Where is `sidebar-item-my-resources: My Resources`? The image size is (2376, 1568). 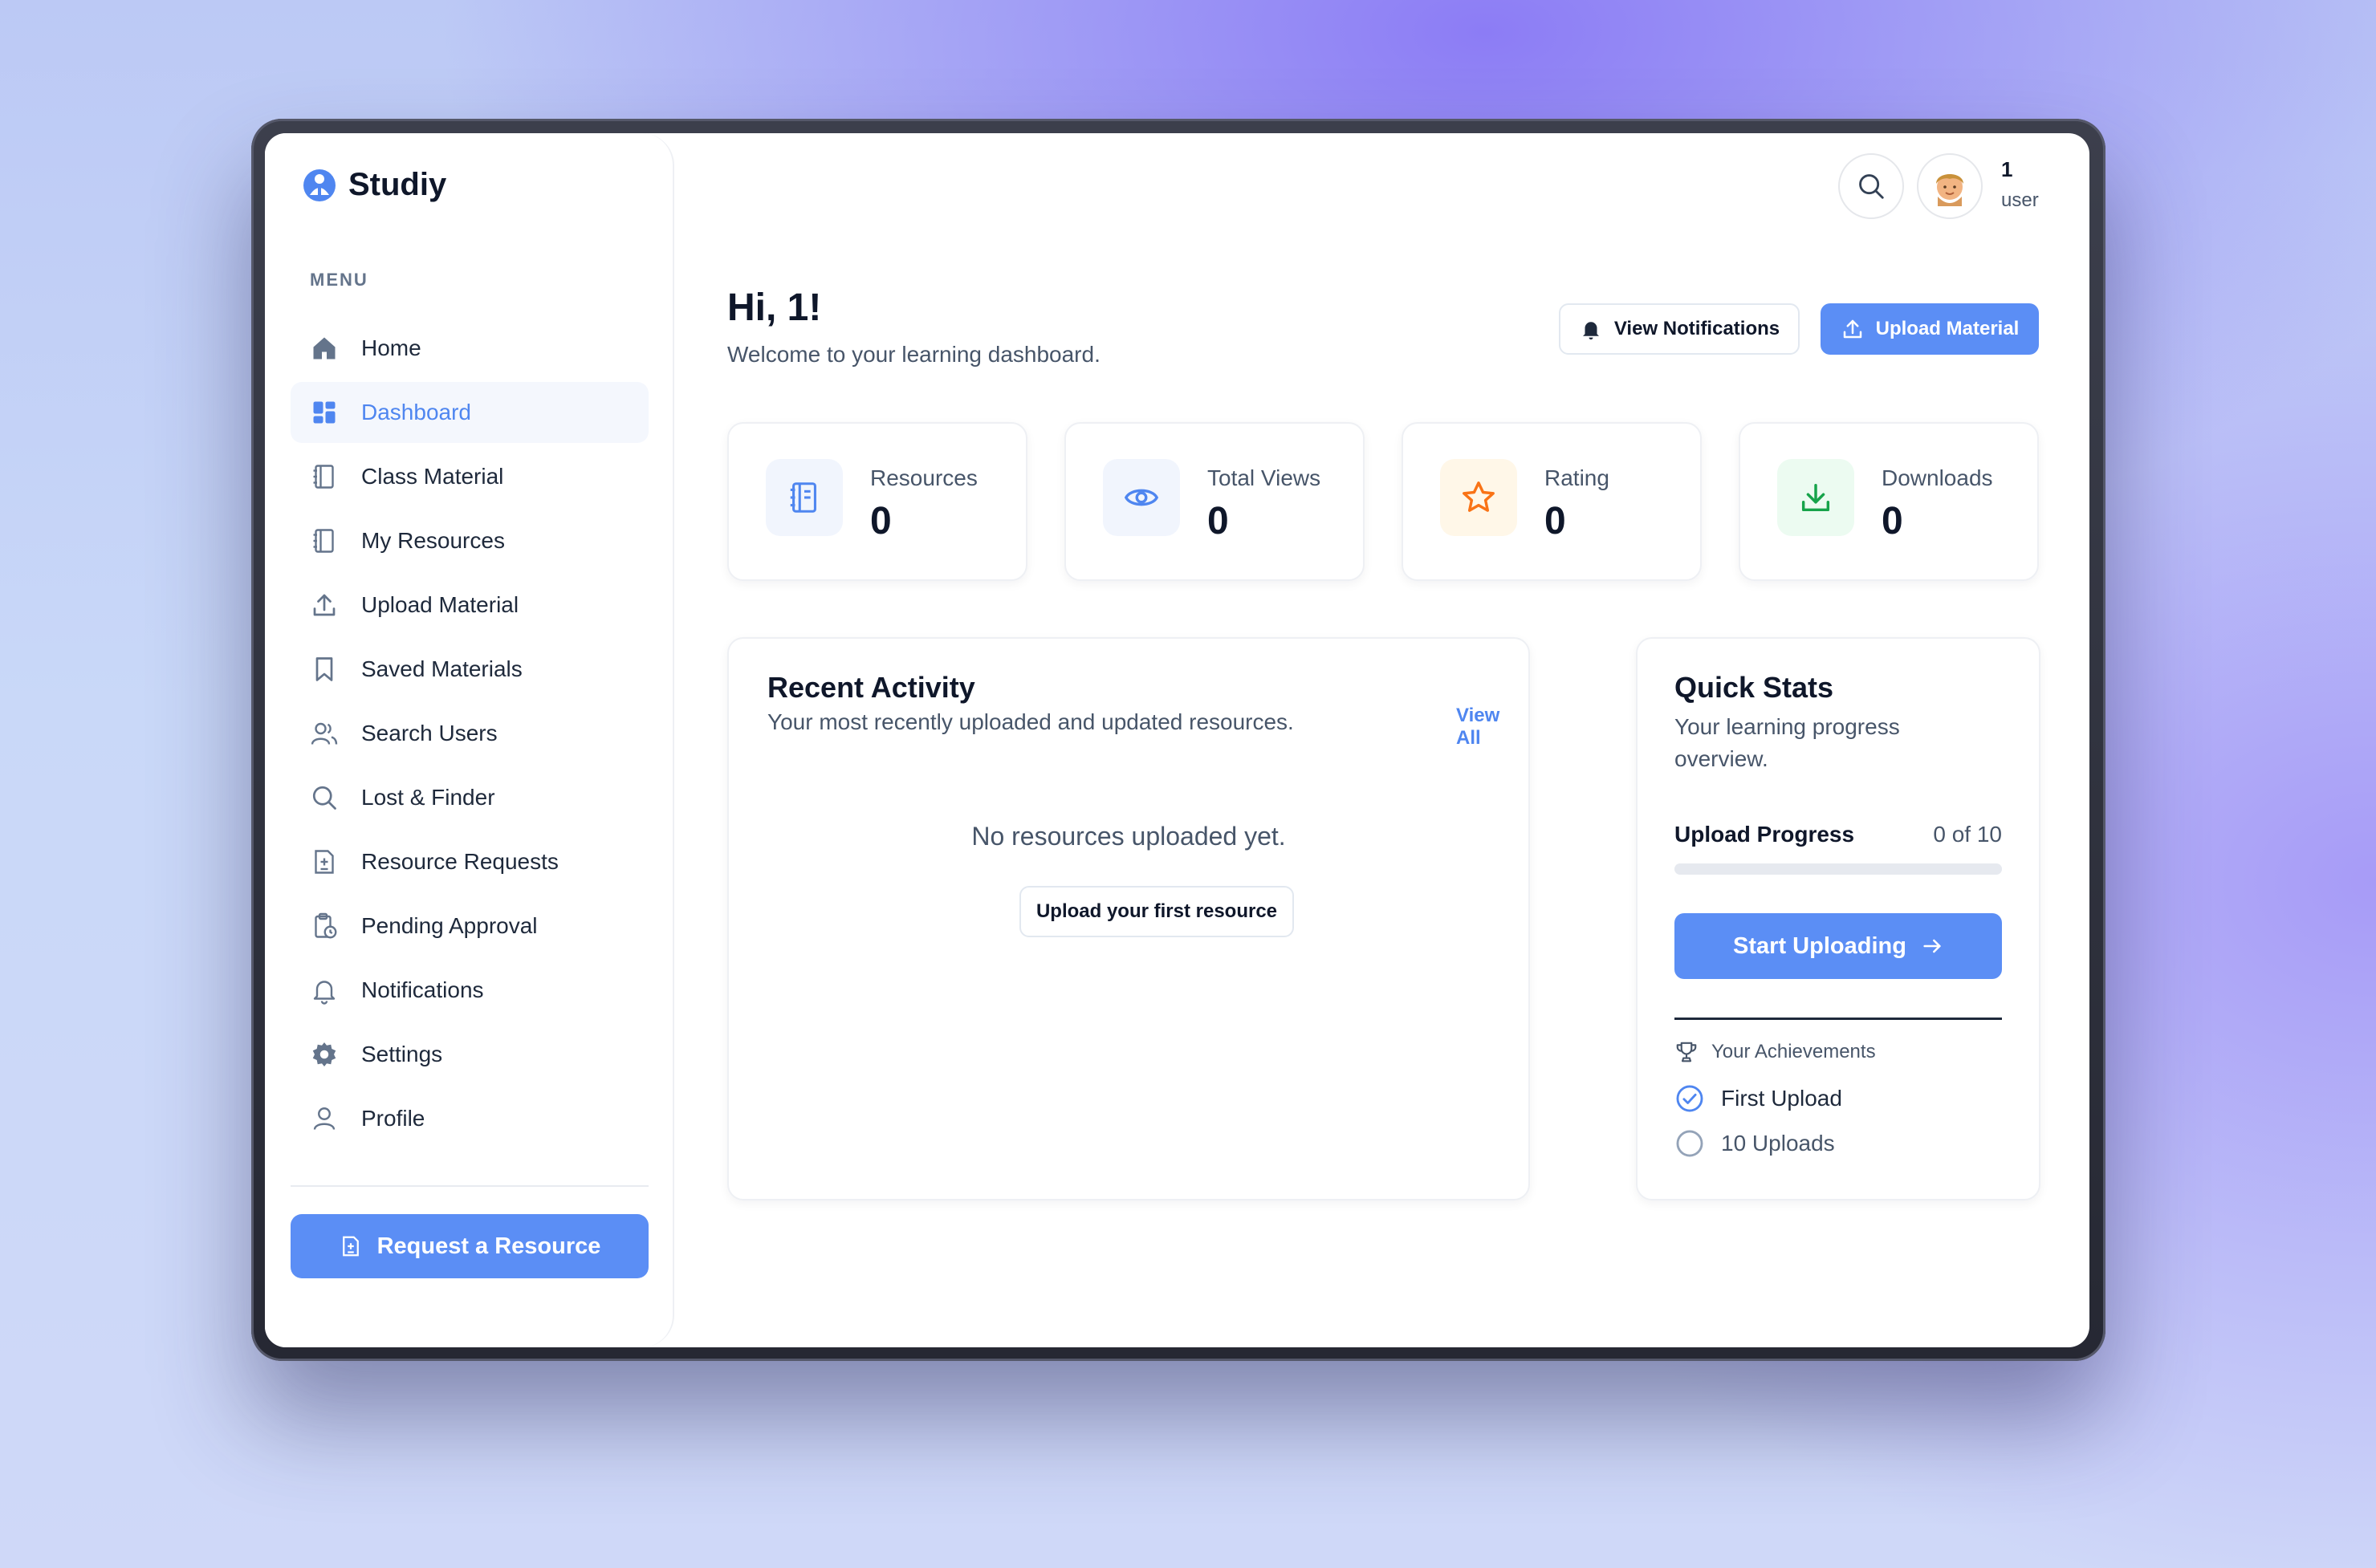
sidebar-item-my-resources: My Resources is located at coordinates (470, 540).